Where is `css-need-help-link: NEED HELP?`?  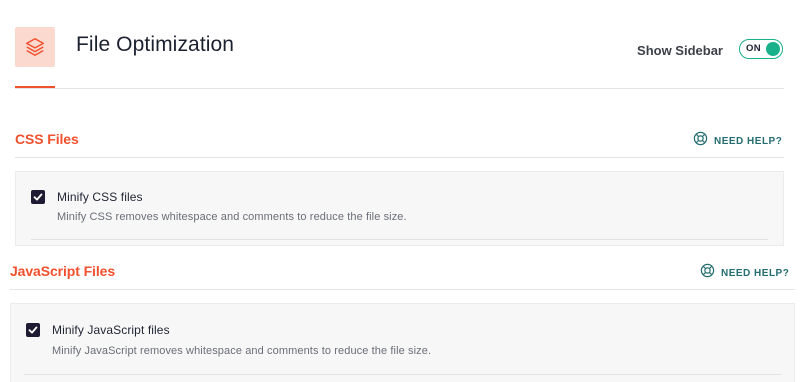
css-need-help-link: NEED HELP? is located at coordinates (737, 141).